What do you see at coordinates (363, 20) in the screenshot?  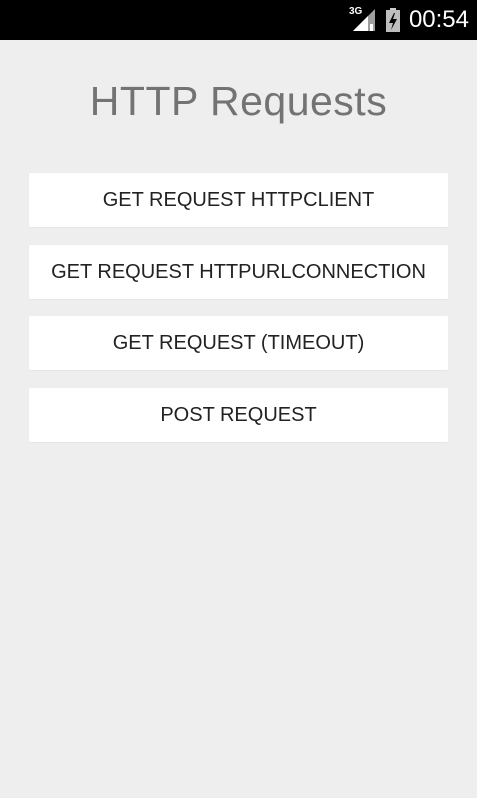 I see `signal-icon: 3G` at bounding box center [363, 20].